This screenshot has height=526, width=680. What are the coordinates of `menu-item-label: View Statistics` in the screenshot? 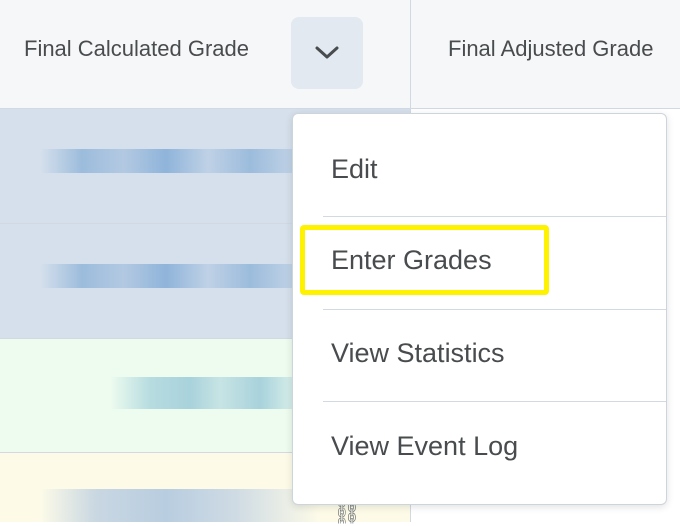 It's located at (418, 353).